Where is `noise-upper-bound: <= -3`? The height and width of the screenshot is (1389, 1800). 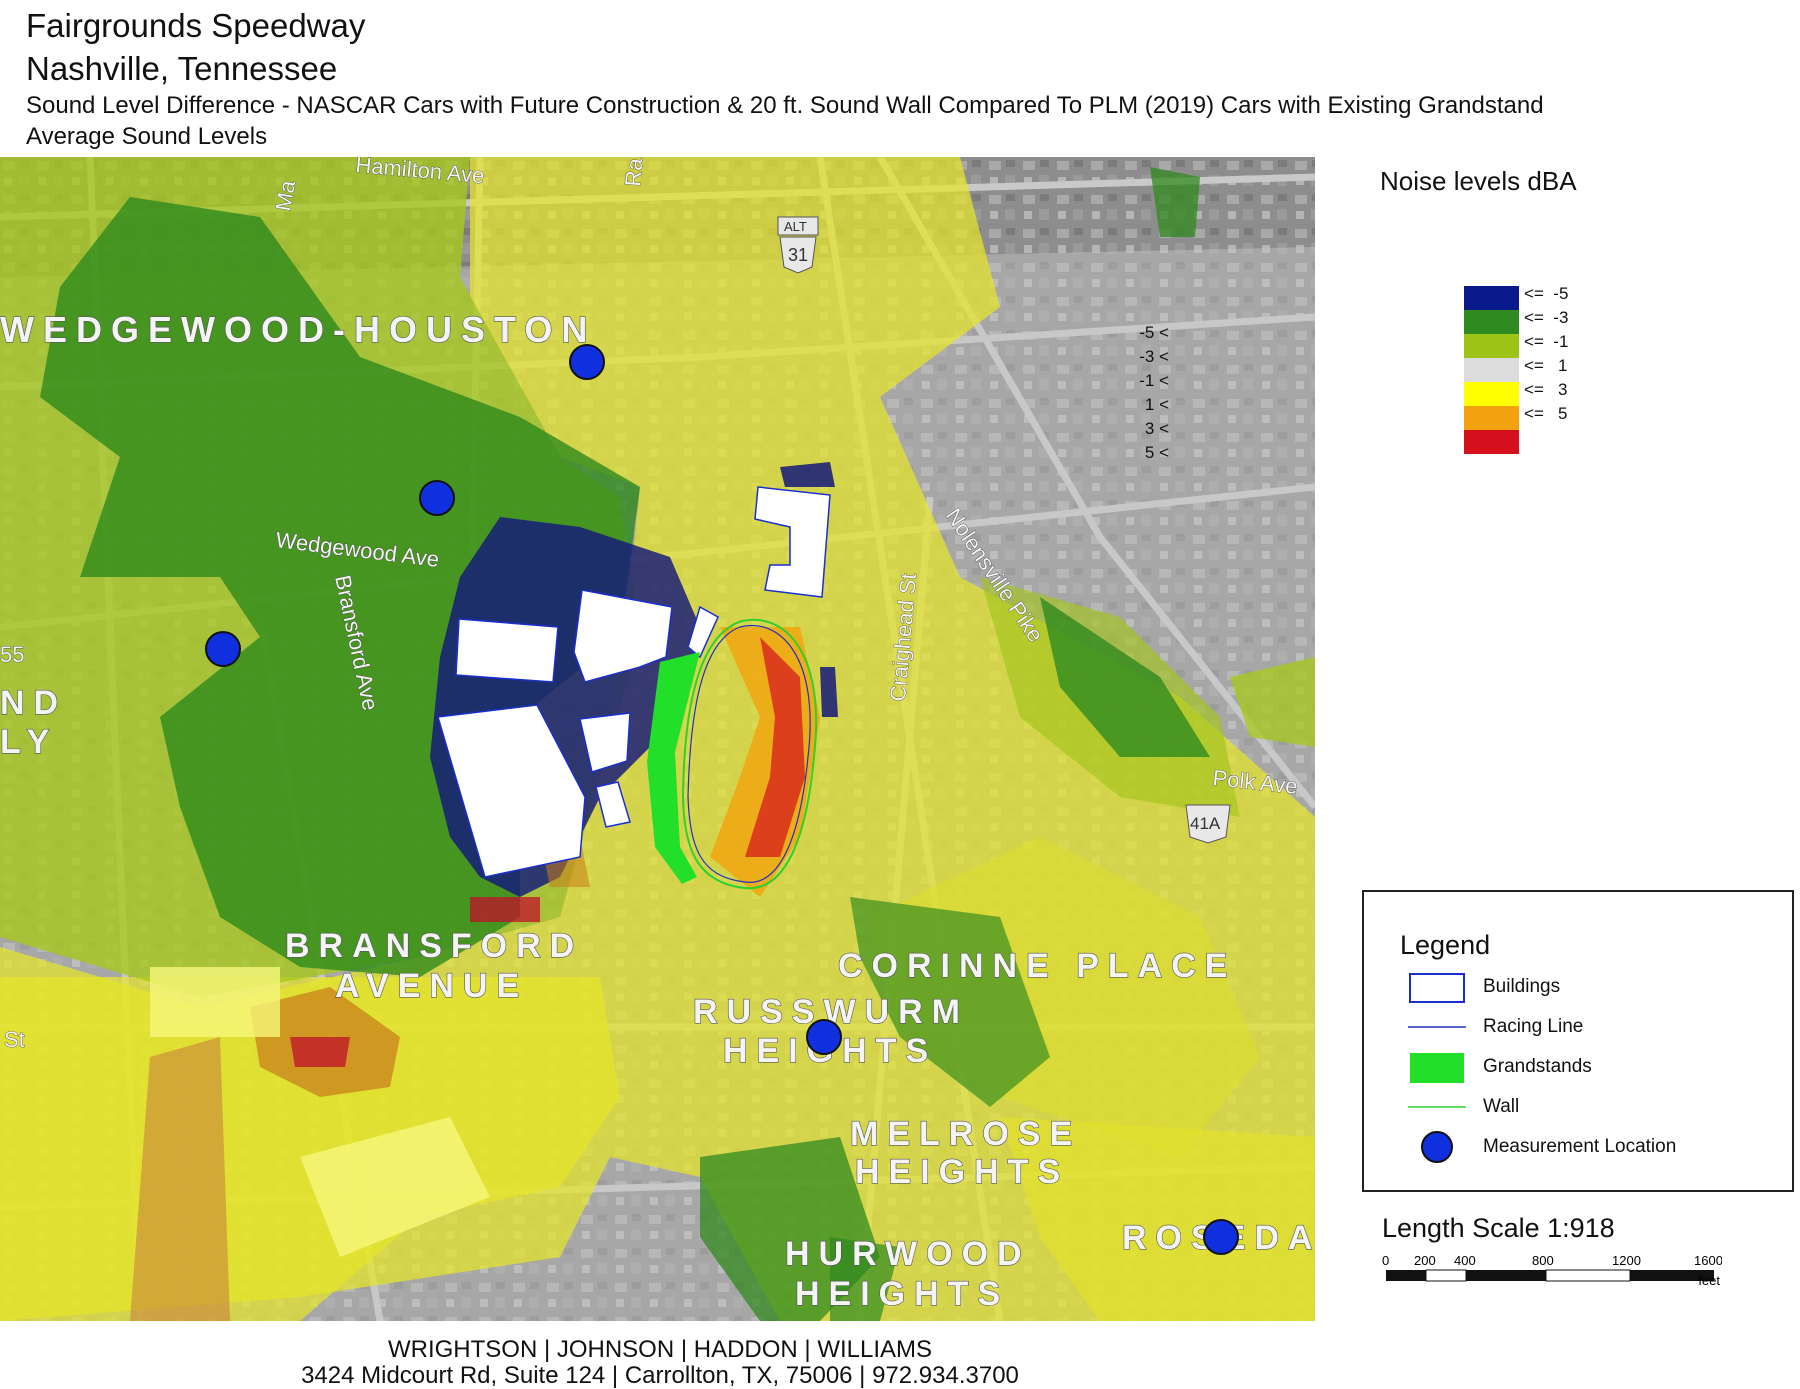 noise-upper-bound: <= -3 is located at coordinates (1546, 317).